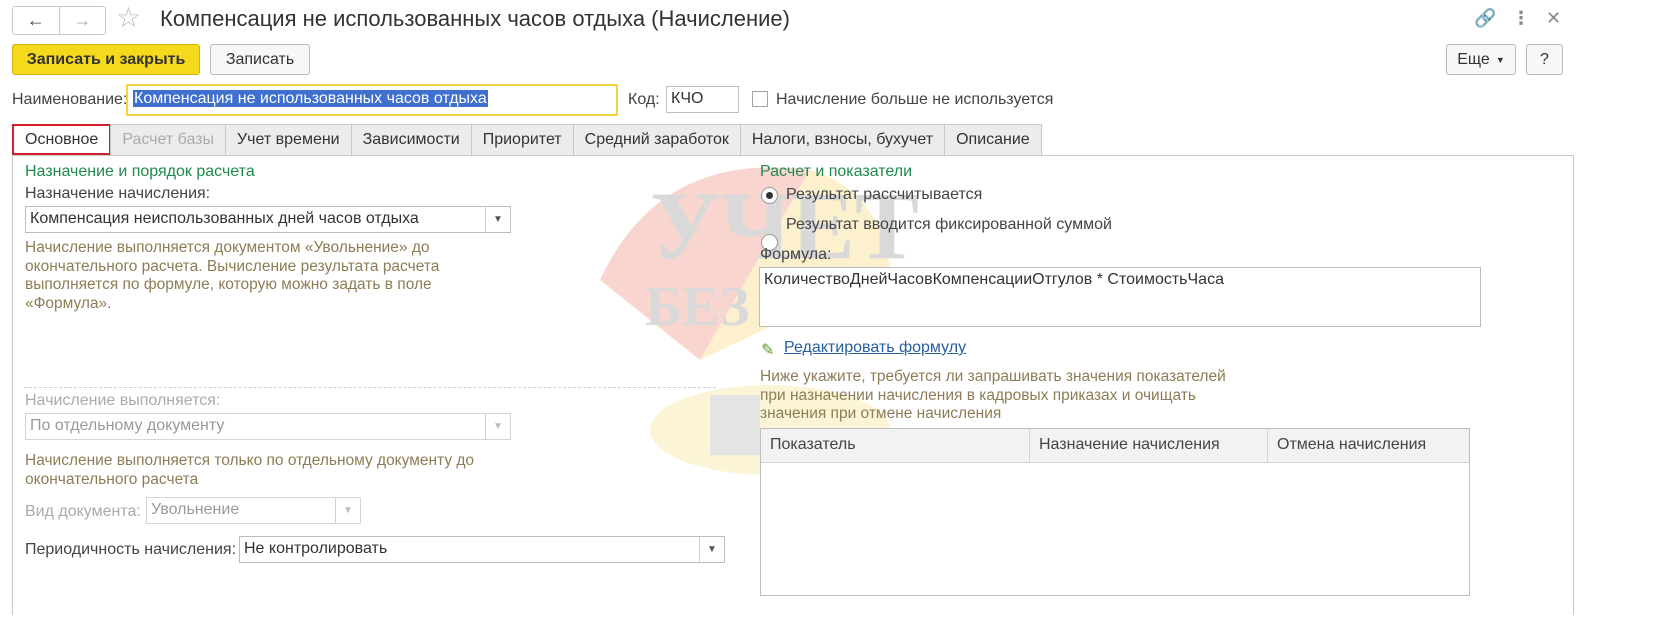 The height and width of the screenshot is (632, 1656). What do you see at coordinates (127, 425) in the screenshot?
I see `performed-select-value: По отдельному документу` at bounding box center [127, 425].